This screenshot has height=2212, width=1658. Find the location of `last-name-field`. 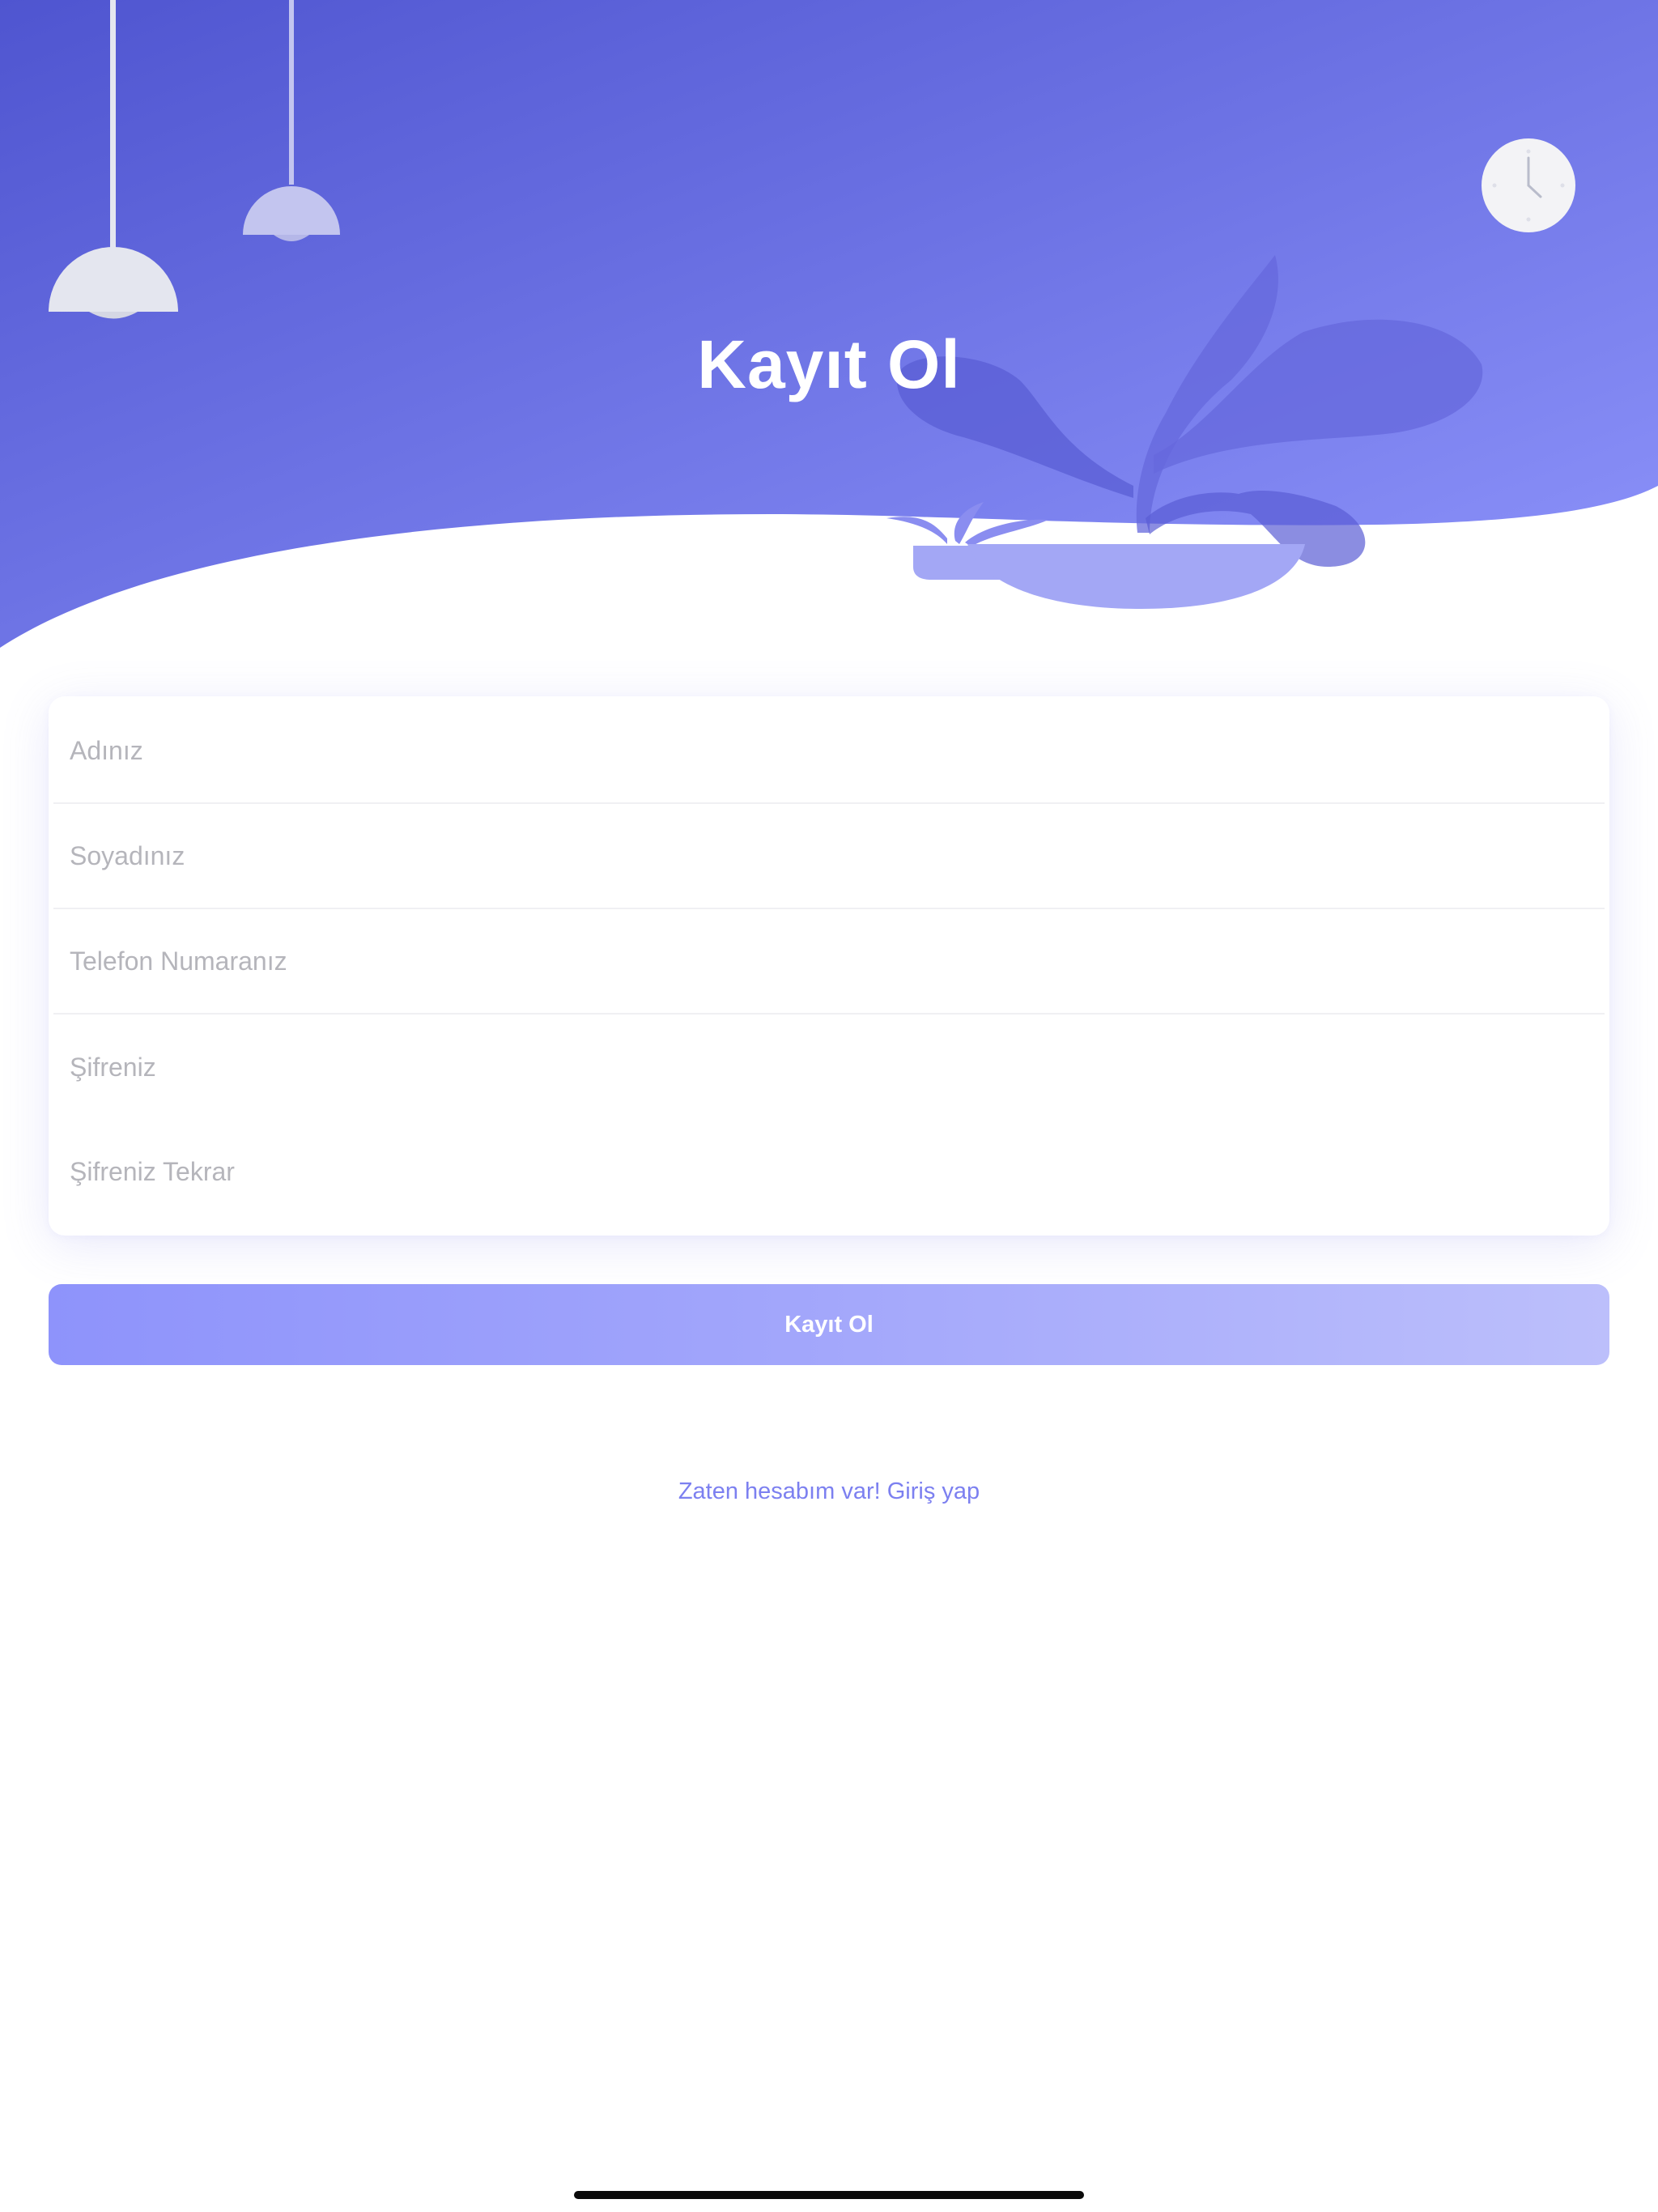

last-name-field is located at coordinates (829, 857).